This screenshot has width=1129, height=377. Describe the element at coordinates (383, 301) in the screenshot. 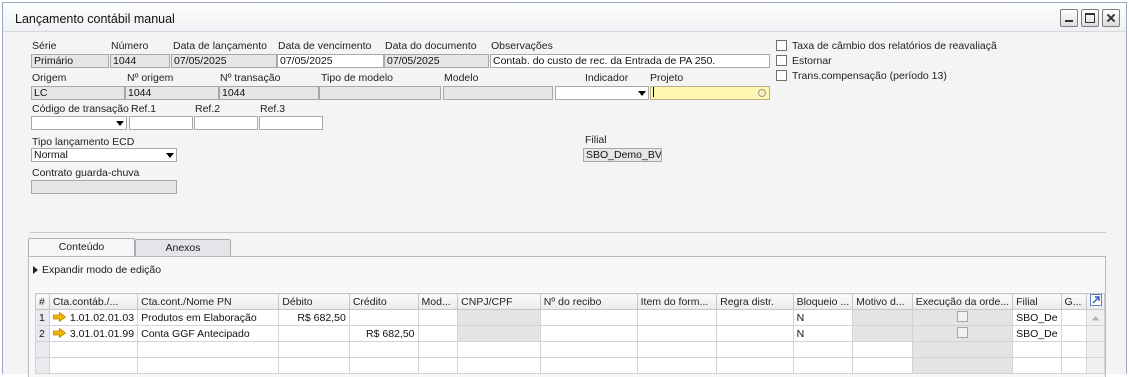

I see `col-header-credito: Crédito` at that location.